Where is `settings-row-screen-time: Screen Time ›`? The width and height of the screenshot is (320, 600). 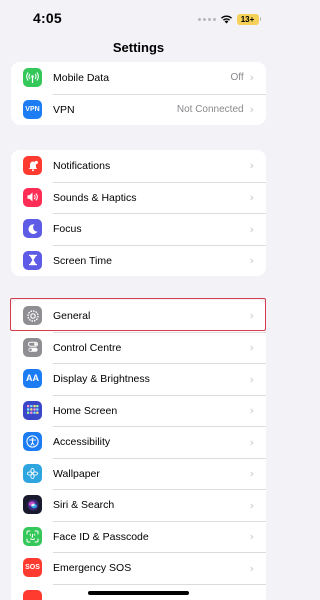 settings-row-screen-time: Screen Time › is located at coordinates (138, 260).